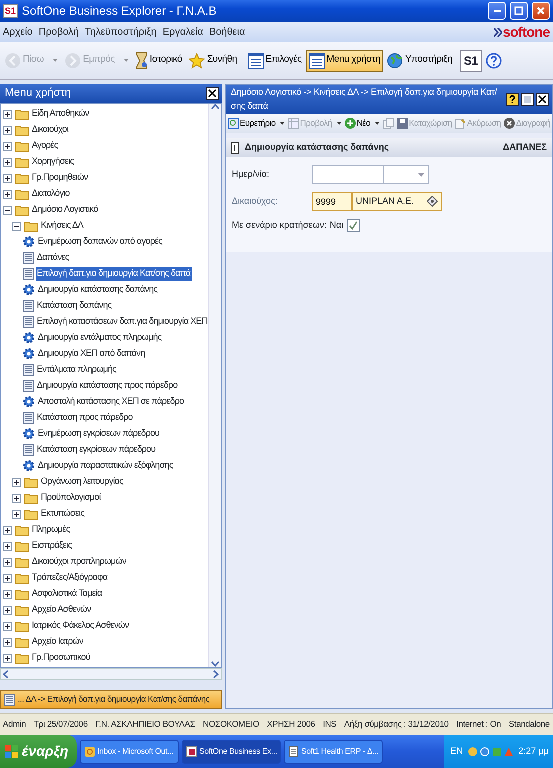 The width and height of the screenshot is (553, 768). I want to click on tree-item: Δημιουργία εντάλματος πληρωμής, so click(100, 338).